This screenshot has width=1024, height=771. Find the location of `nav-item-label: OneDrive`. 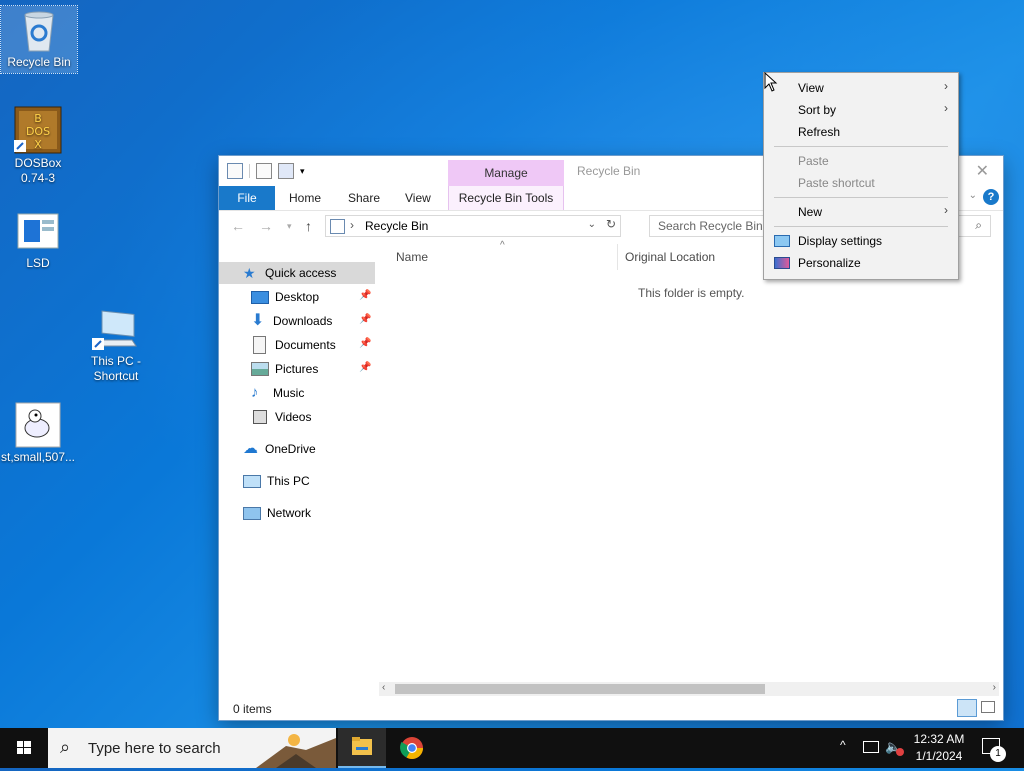

nav-item-label: OneDrive is located at coordinates (290, 449).